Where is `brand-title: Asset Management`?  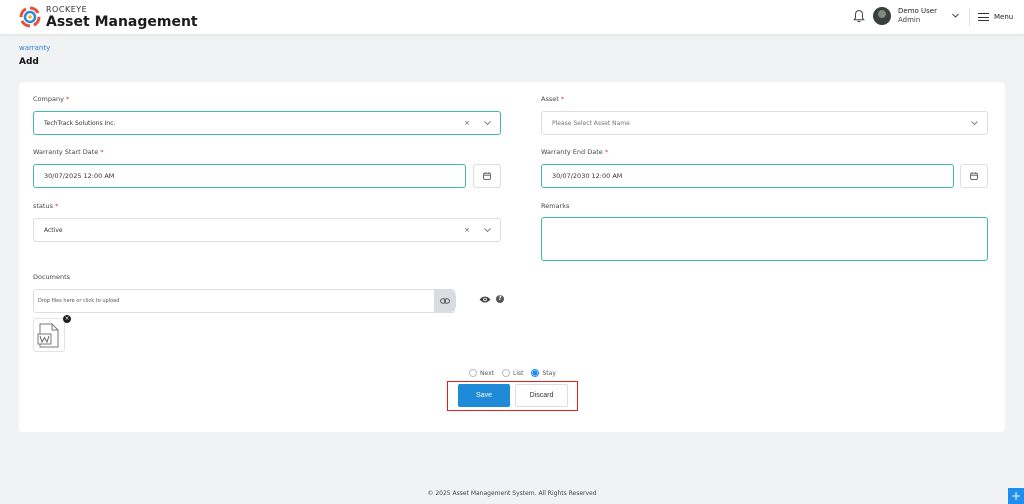
brand-title: Asset Management is located at coordinates (122, 22).